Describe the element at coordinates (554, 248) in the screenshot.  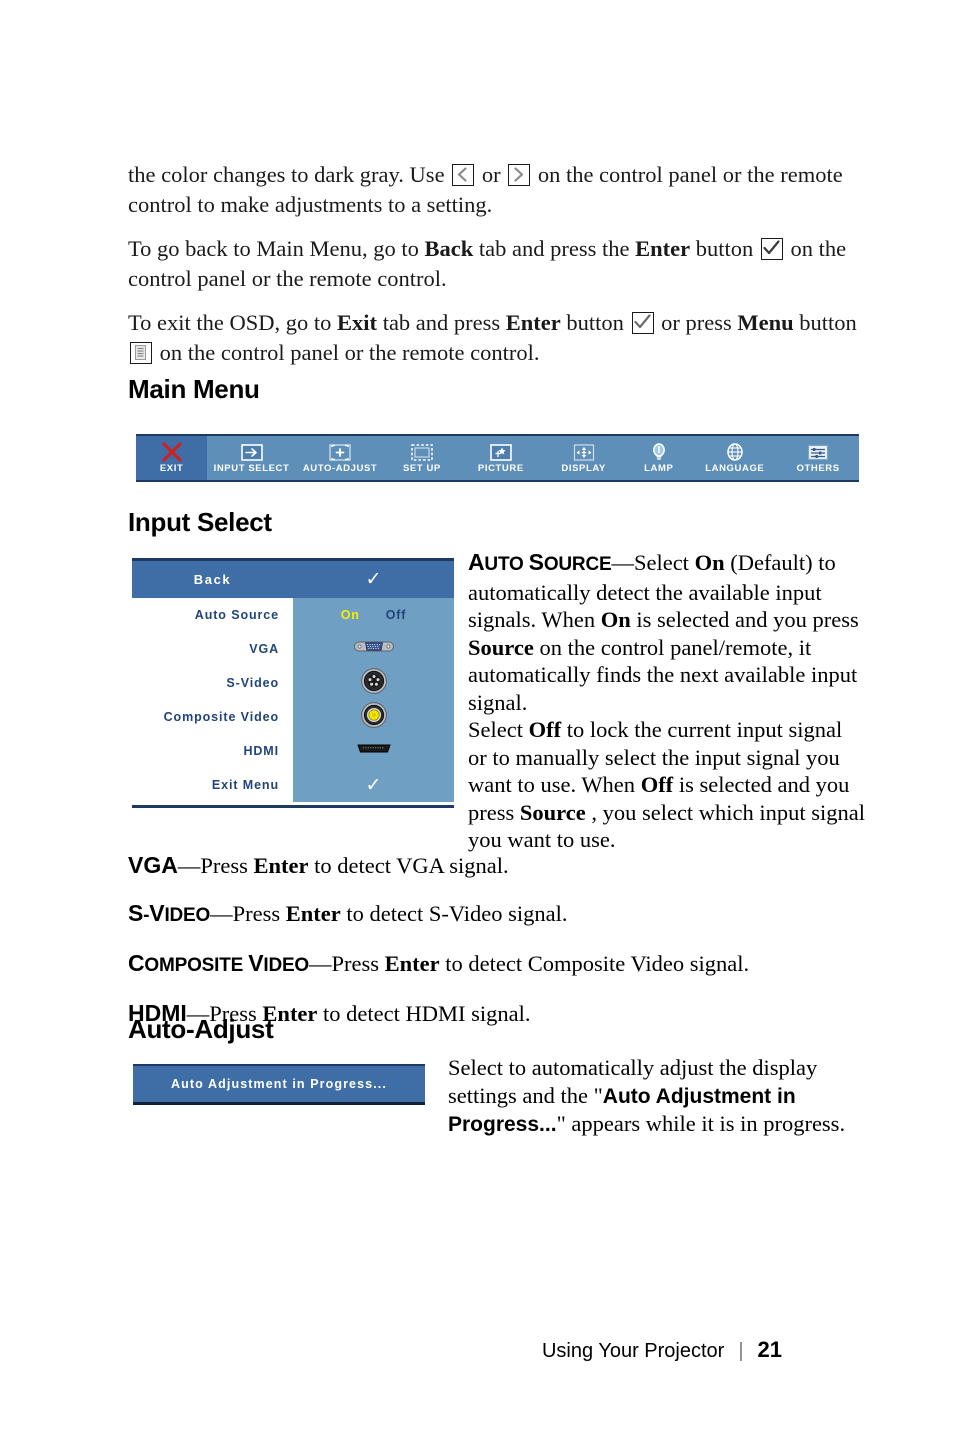
I see `paragraph-text: tab and press the` at that location.